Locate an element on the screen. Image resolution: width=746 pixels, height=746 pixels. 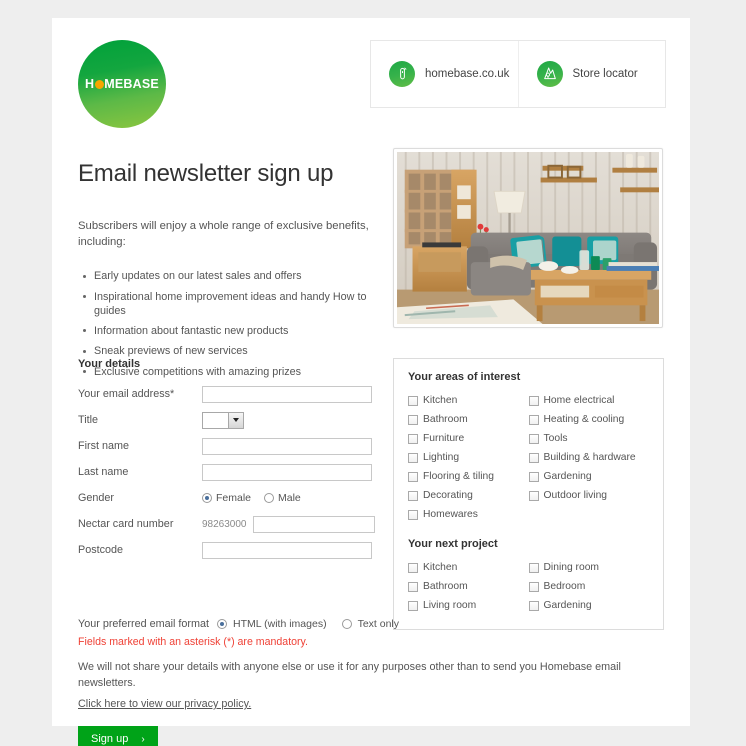
checkbox-row: Outdoor living is located at coordinates (589, 495).